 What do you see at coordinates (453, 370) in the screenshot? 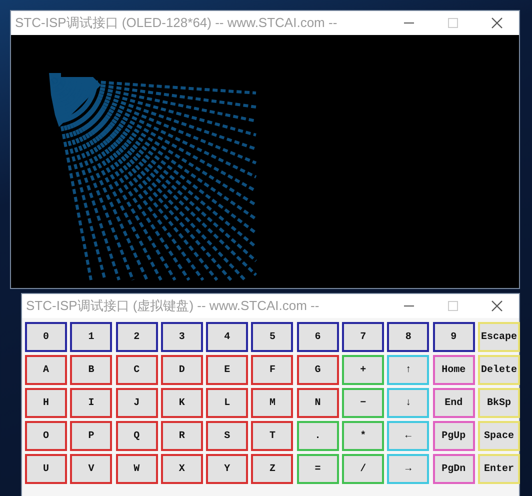
I see `keyboard-key: Home` at bounding box center [453, 370].